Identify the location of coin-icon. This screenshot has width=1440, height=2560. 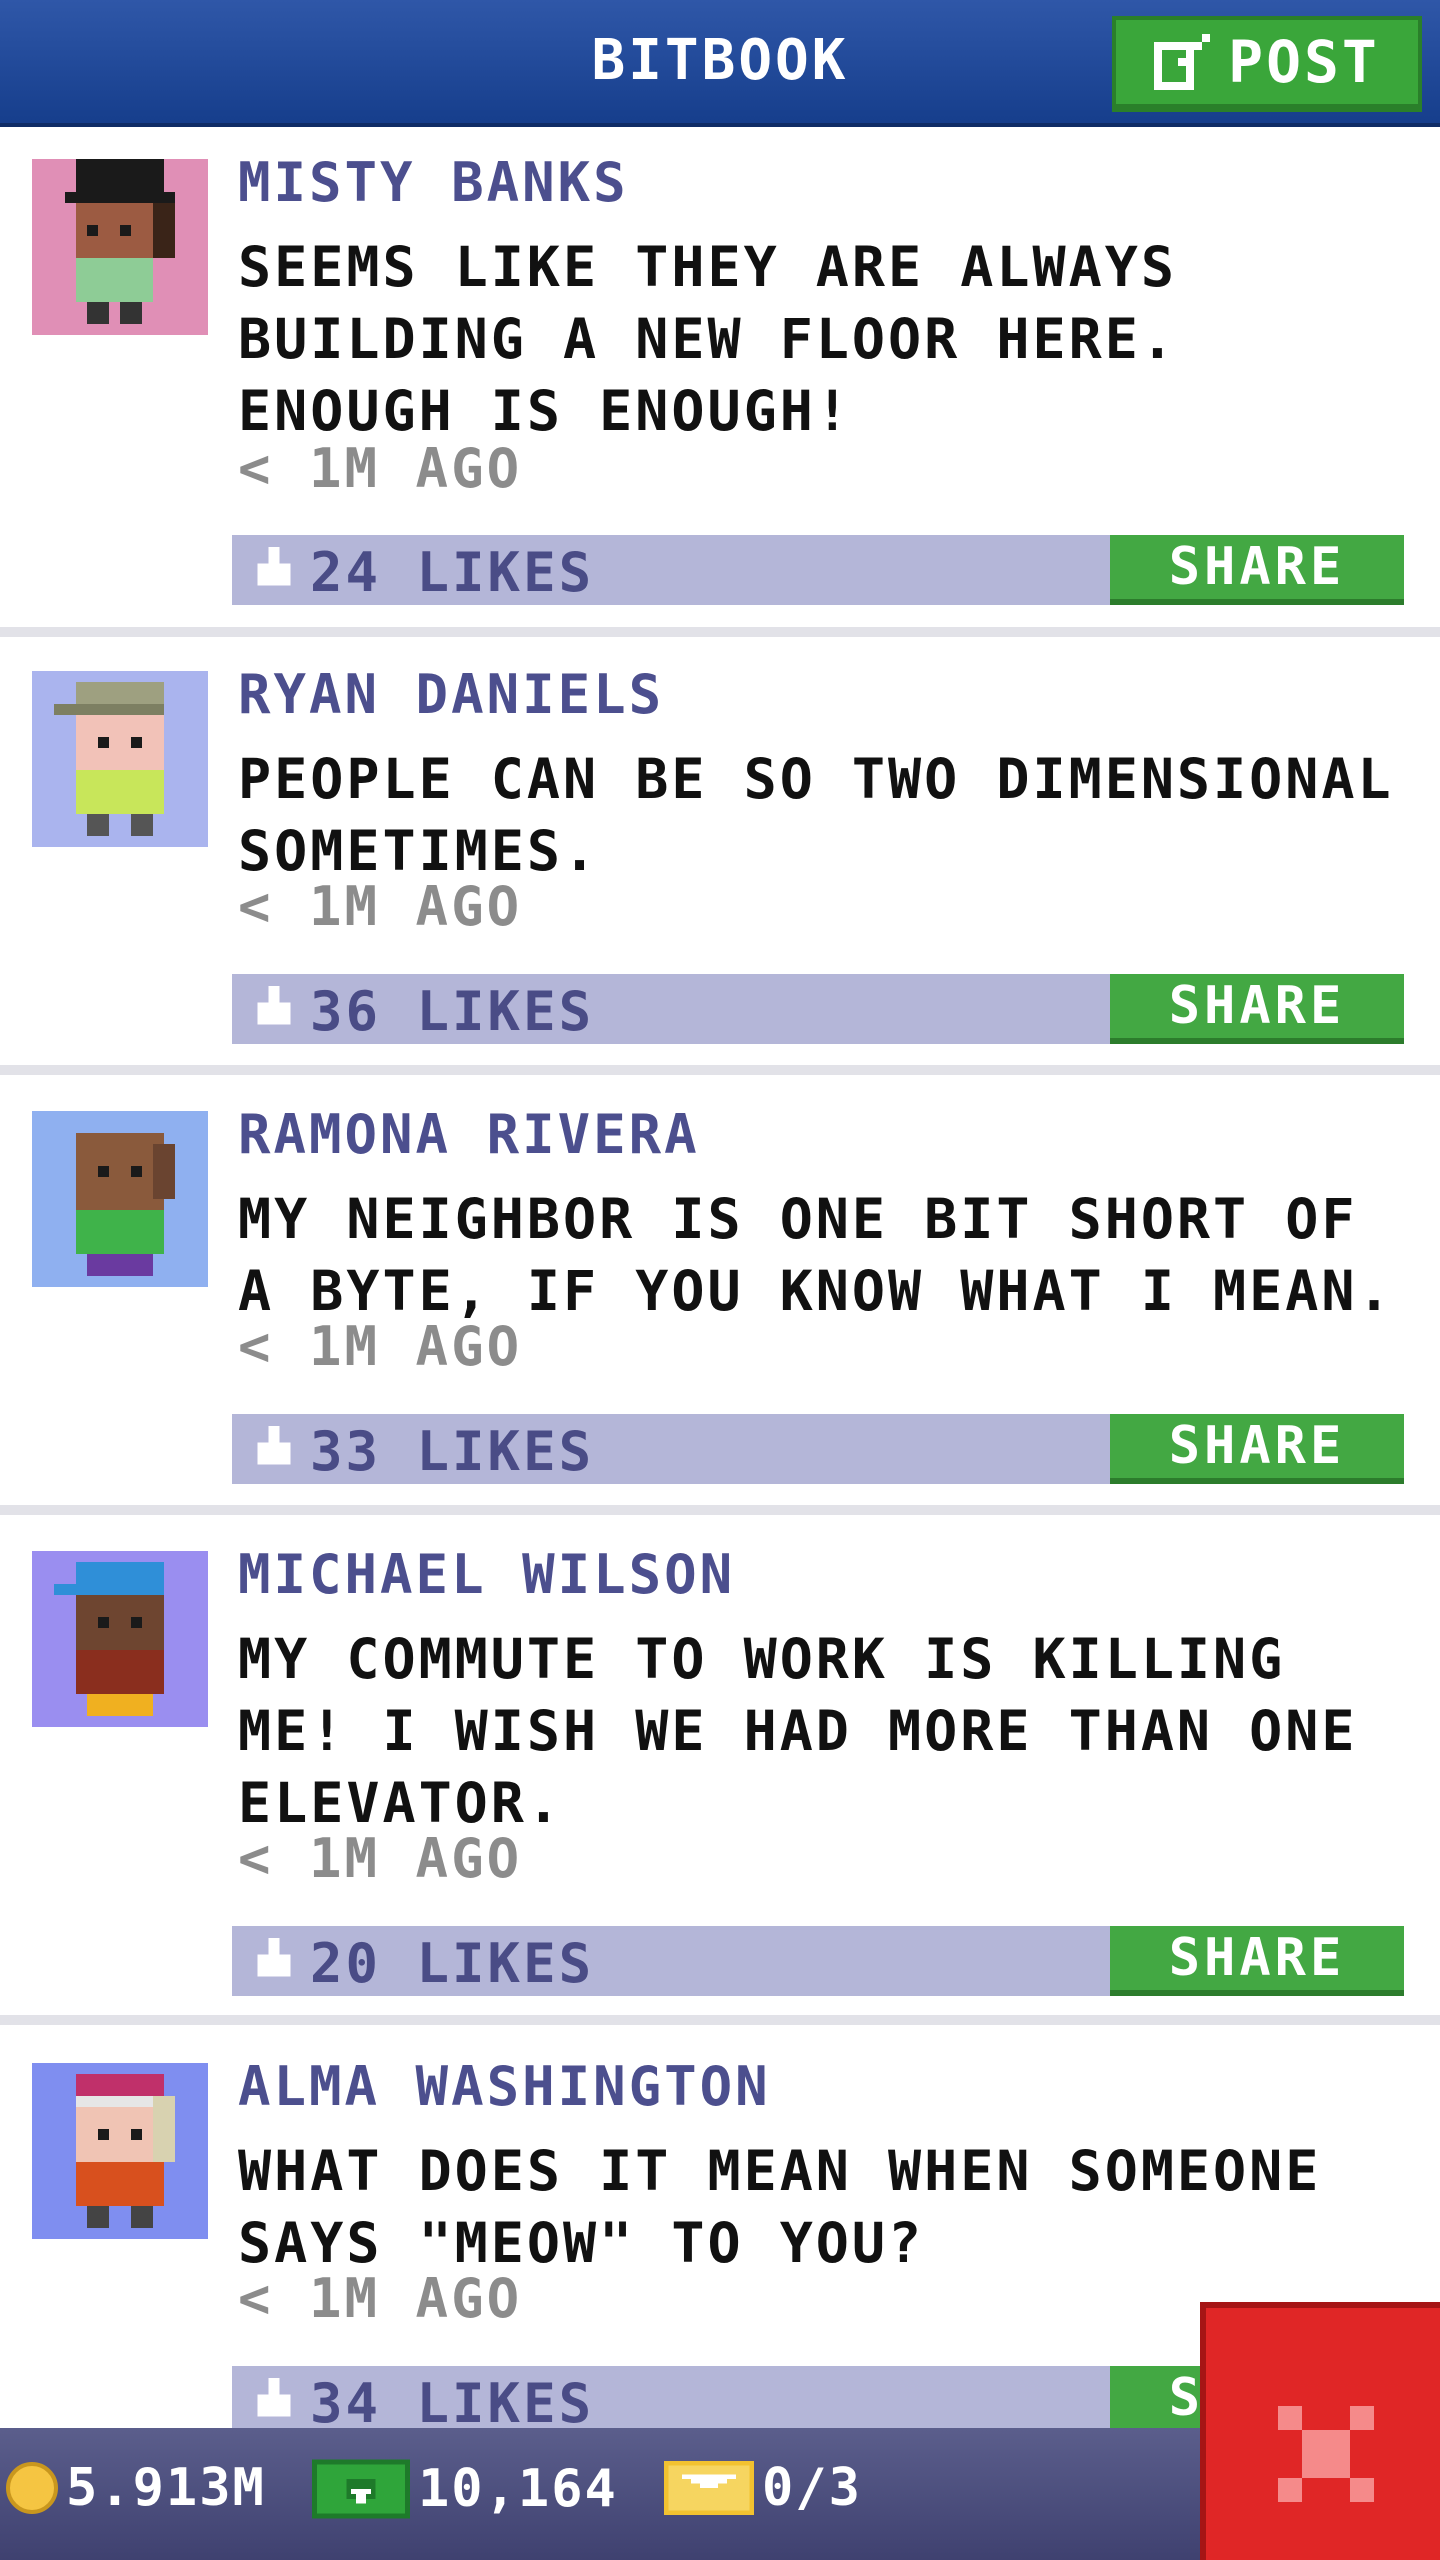
(32, 2488).